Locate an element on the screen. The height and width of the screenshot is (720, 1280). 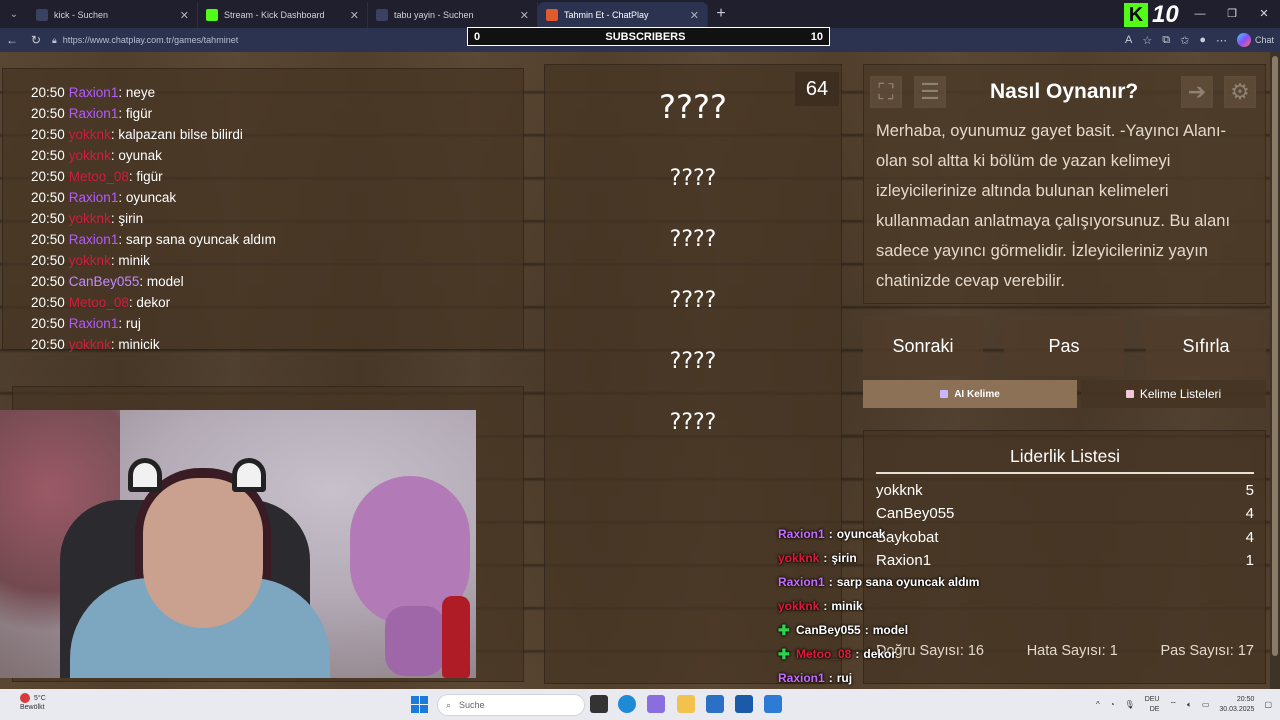
exit-icon: ➔ is located at coordinates (1197, 92).